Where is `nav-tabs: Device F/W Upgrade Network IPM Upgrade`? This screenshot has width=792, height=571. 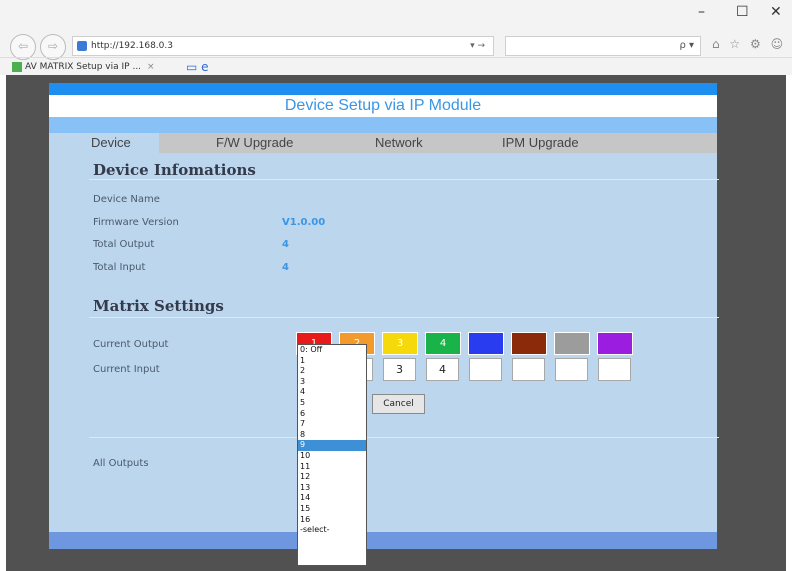
nav-tabs: Device F/W Upgrade Network IPM Upgrade is located at coordinates (383, 143).